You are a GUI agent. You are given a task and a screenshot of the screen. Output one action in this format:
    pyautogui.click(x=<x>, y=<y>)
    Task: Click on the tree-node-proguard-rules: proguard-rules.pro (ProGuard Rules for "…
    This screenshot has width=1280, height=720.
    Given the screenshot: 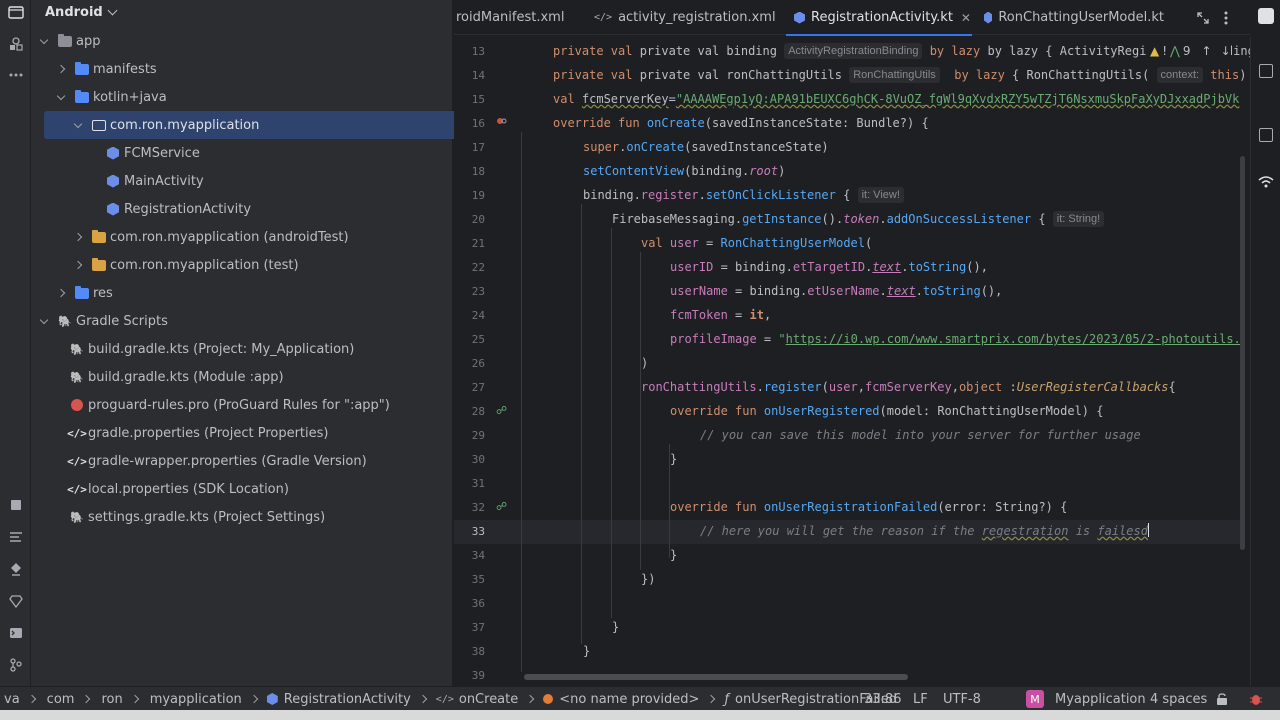 What is the action you would take?
    pyautogui.click(x=241, y=405)
    